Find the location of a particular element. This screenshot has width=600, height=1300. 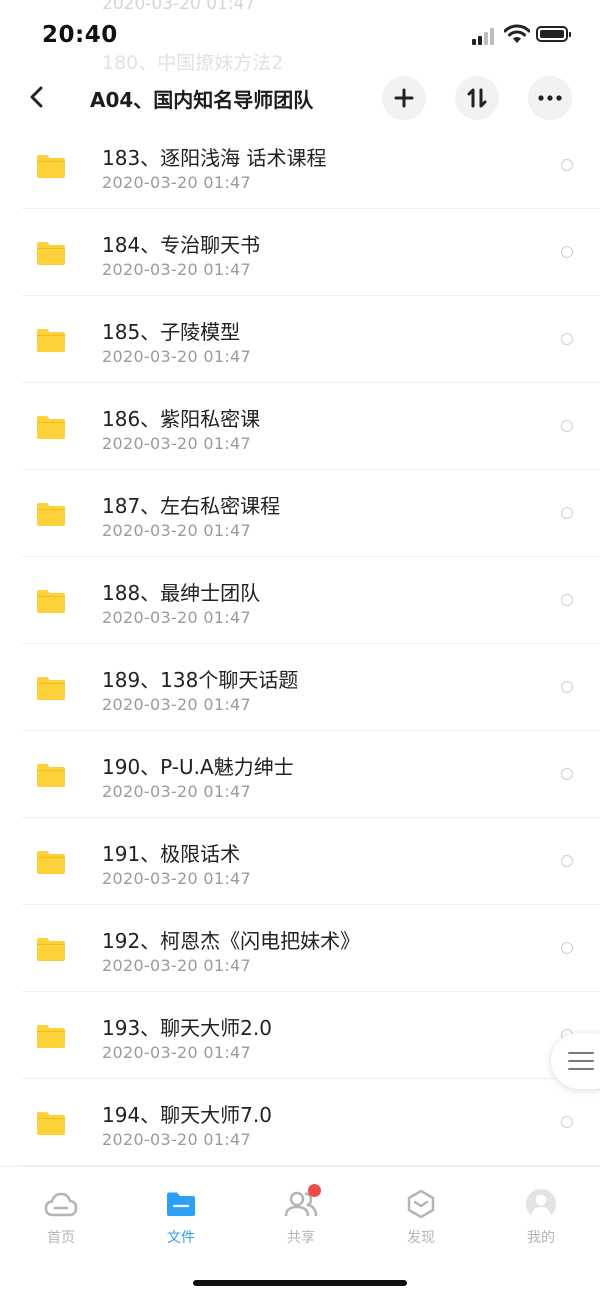

file-name: 187、左右私密课程 is located at coordinates (191, 506).